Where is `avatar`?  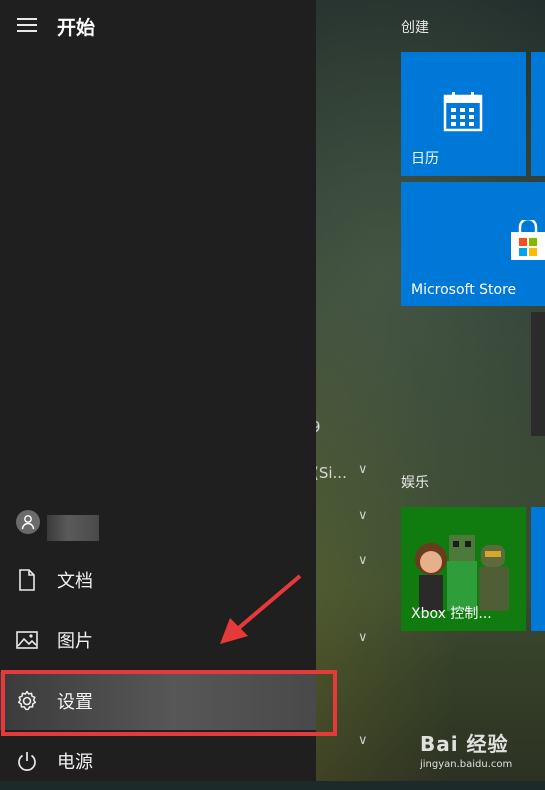
avatar is located at coordinates (28, 522).